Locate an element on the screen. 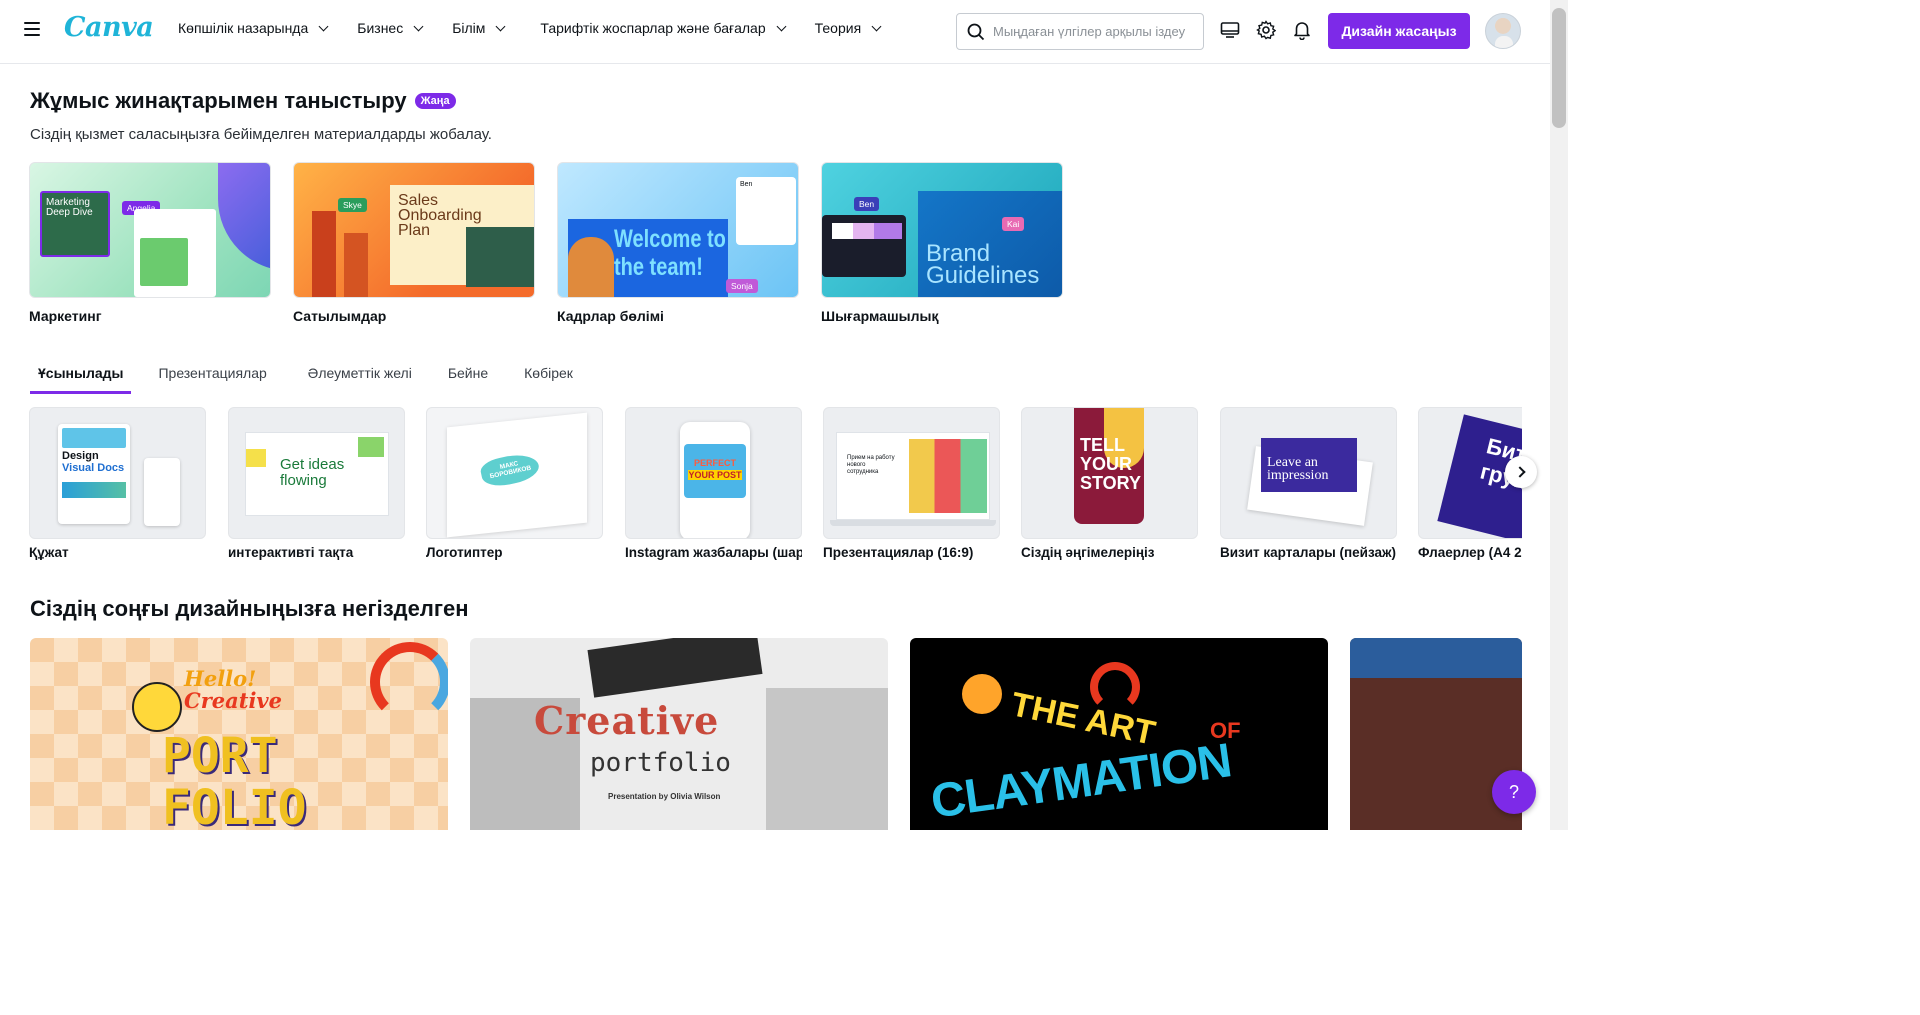 This screenshot has width=1920, height=1015. card-front: Leave an impression is located at coordinates (1309, 465).